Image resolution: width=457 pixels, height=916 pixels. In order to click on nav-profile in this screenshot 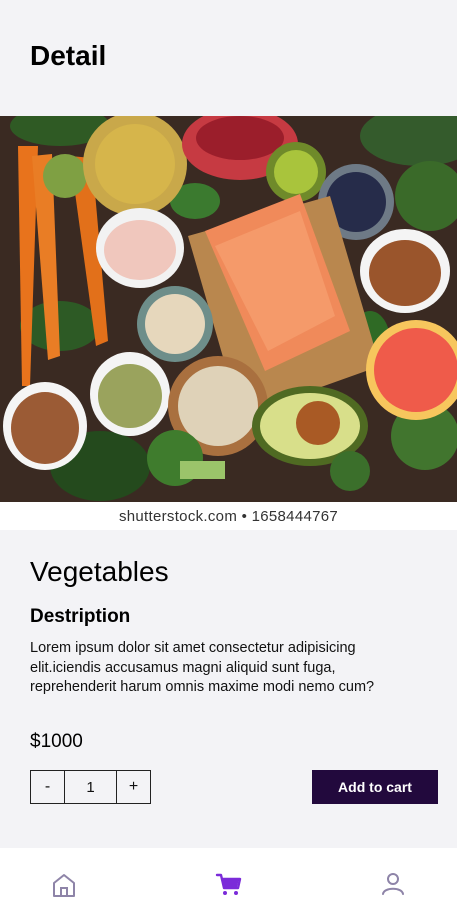, I will do `click(393, 885)`.